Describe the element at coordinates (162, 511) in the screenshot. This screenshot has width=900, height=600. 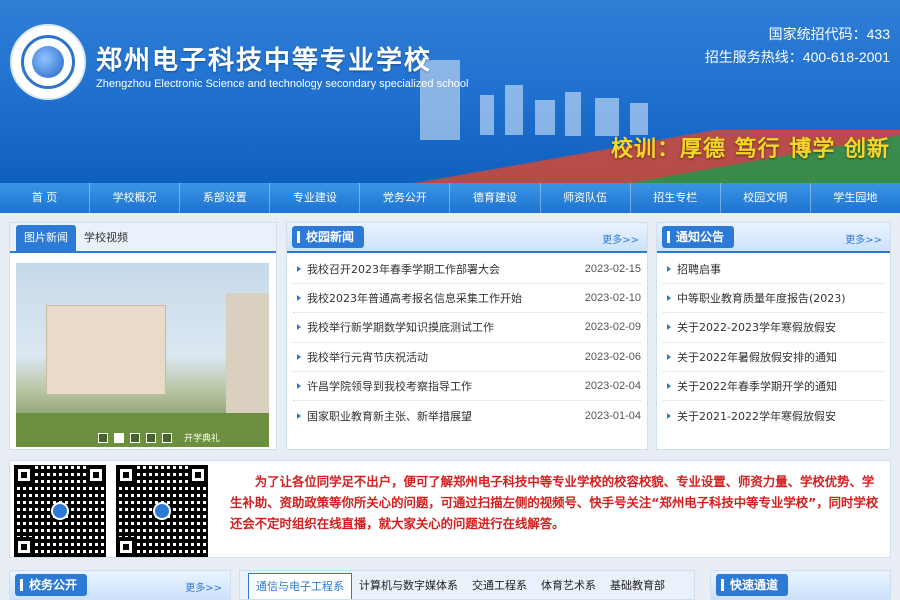
I see `kuaishou-qr-code` at that location.